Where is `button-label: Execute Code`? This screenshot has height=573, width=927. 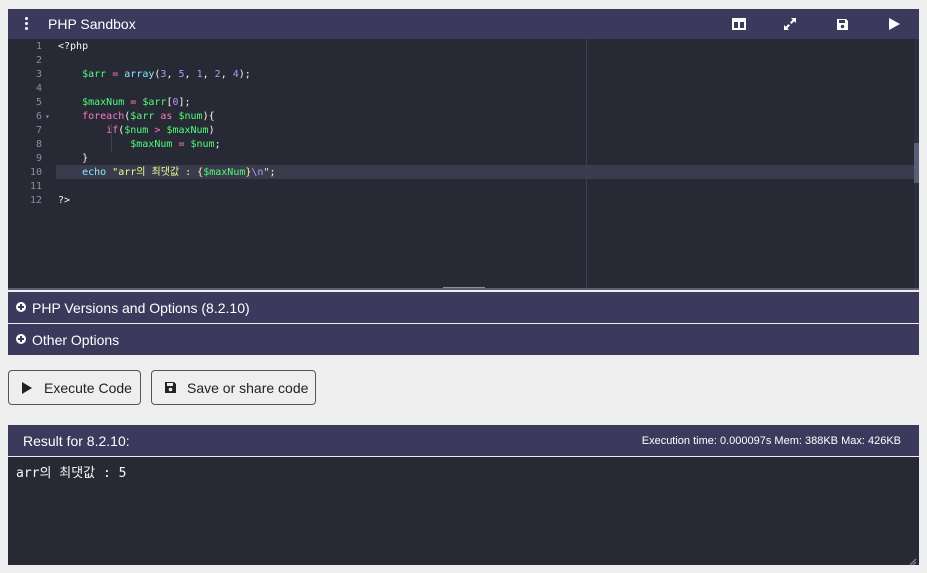 button-label: Execute Code is located at coordinates (88, 388).